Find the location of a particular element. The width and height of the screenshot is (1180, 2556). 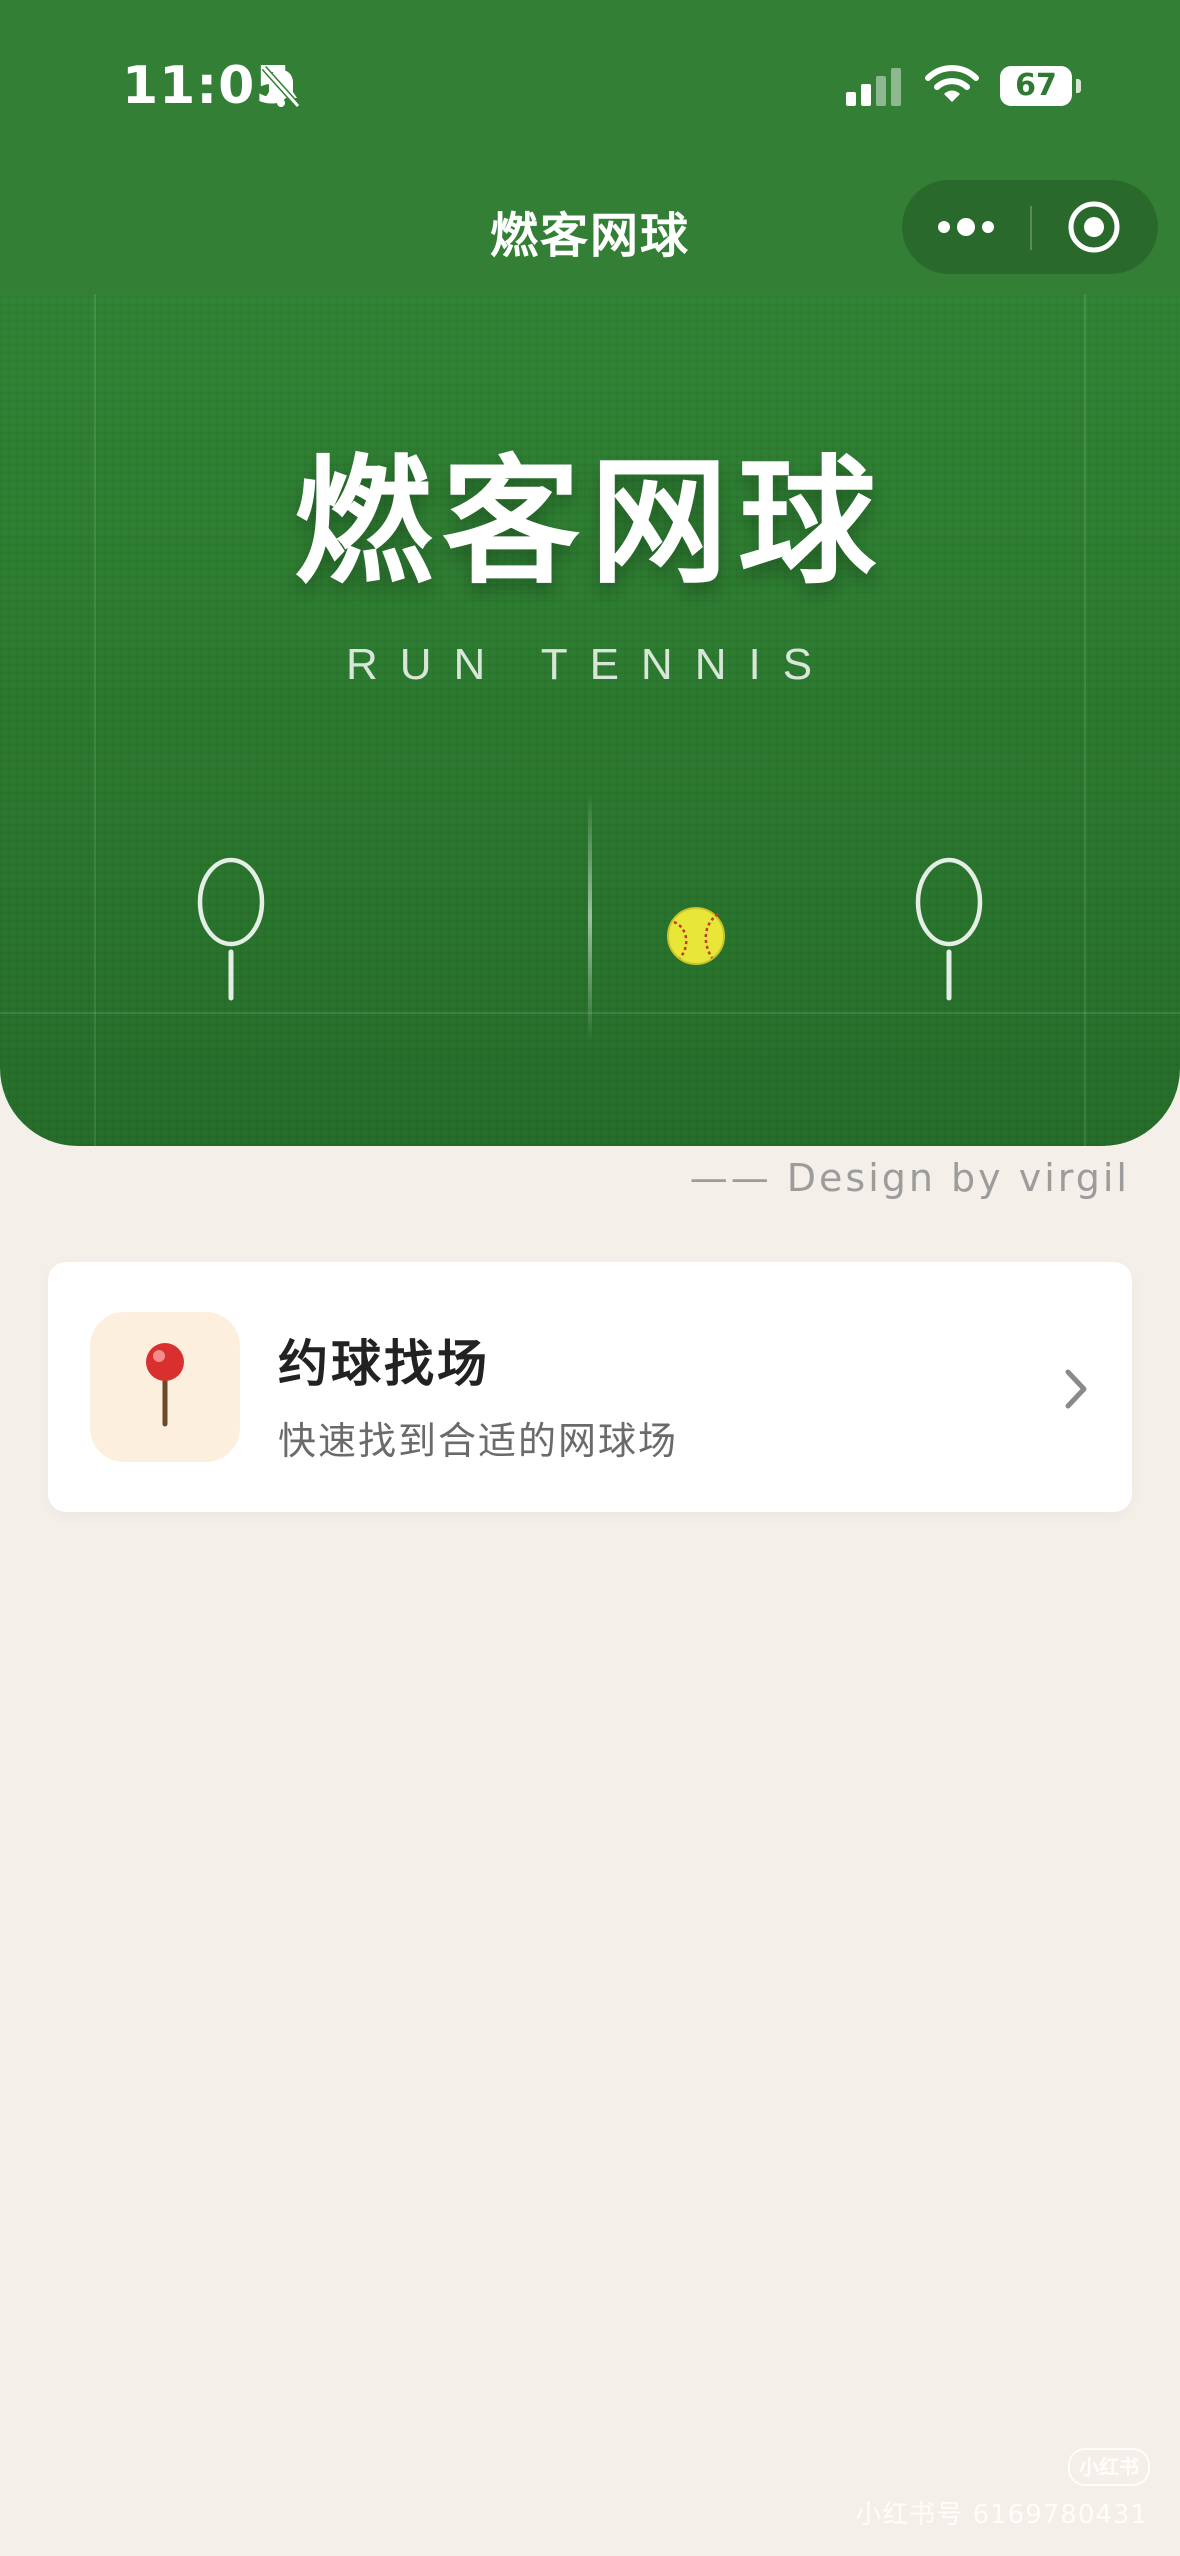

watermark-text: 小红书号 6169780431 is located at coordinates (1001, 2515).